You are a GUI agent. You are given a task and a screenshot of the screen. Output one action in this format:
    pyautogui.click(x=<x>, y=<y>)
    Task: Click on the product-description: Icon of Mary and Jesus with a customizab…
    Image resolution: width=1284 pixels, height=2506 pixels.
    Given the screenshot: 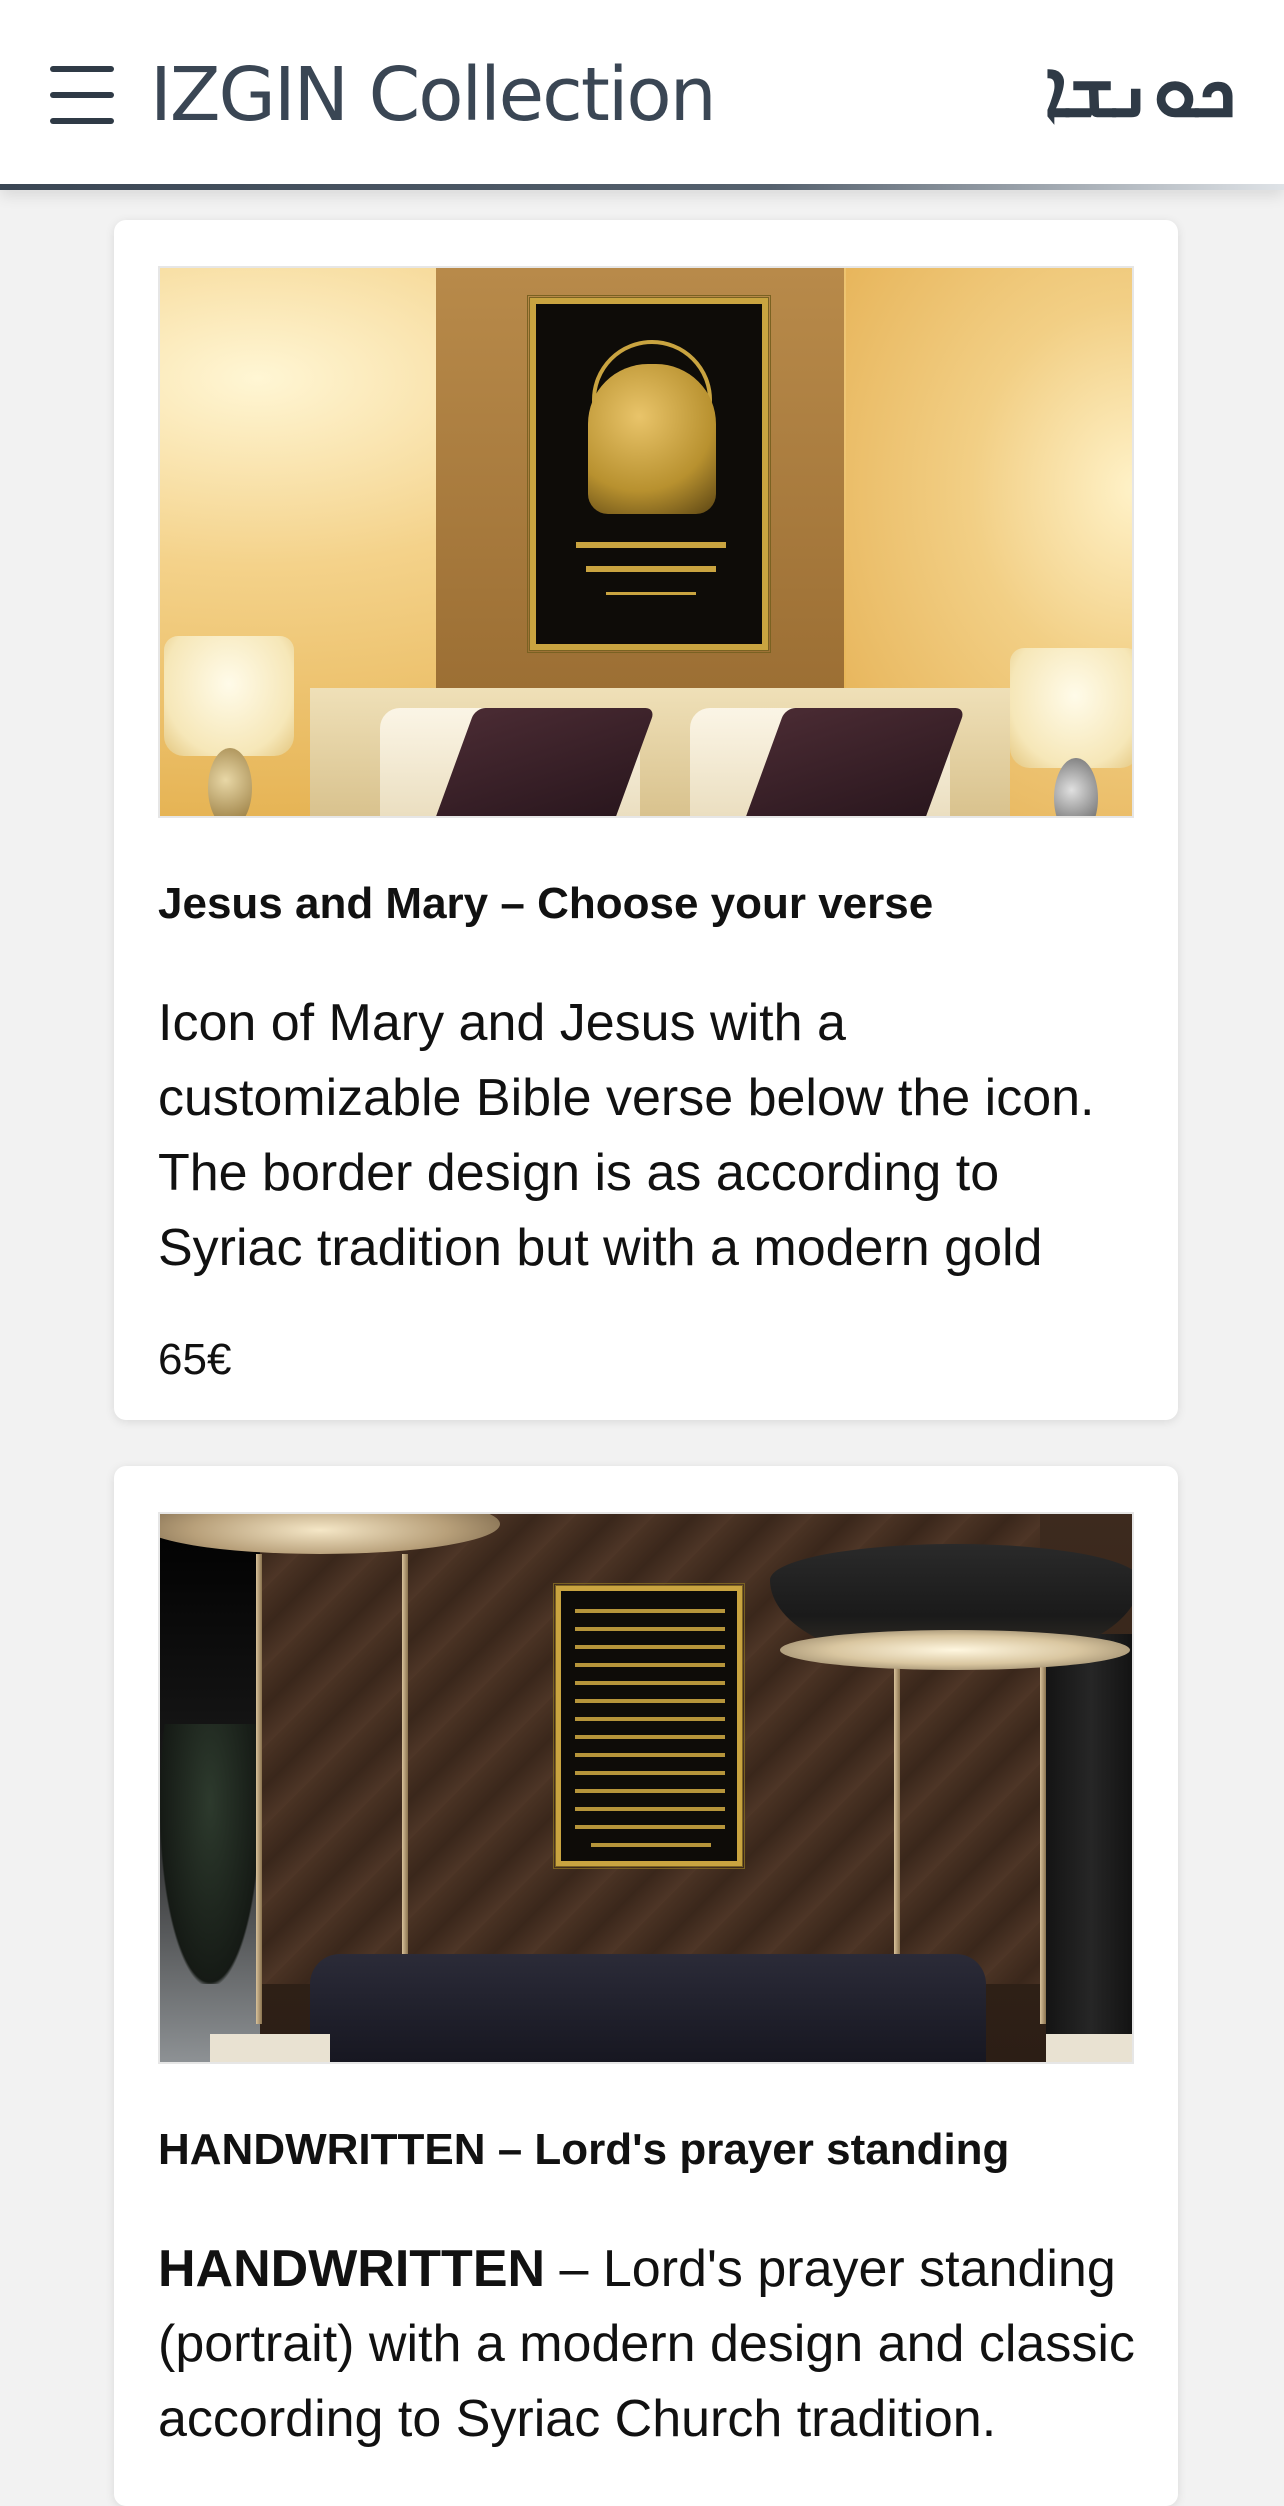 What is the action you would take?
    pyautogui.click(x=626, y=1135)
    